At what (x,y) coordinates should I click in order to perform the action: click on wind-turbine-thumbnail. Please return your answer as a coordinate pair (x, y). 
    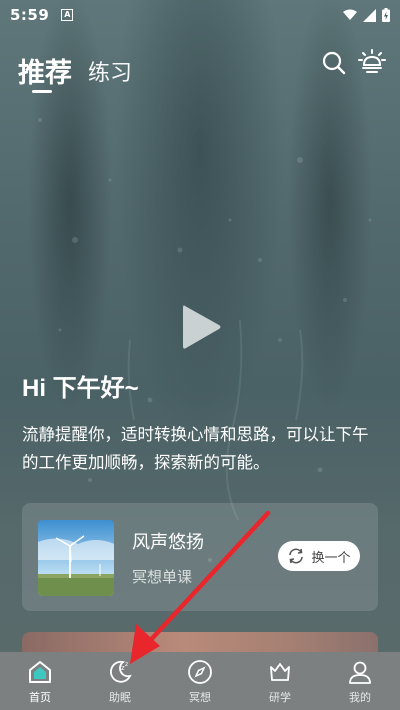
    Looking at the image, I should click on (76, 558).